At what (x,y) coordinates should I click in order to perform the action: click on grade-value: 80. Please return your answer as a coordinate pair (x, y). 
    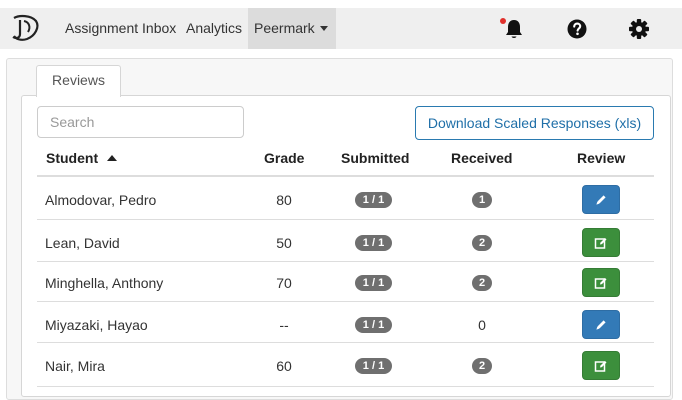
    Looking at the image, I should click on (284, 200).